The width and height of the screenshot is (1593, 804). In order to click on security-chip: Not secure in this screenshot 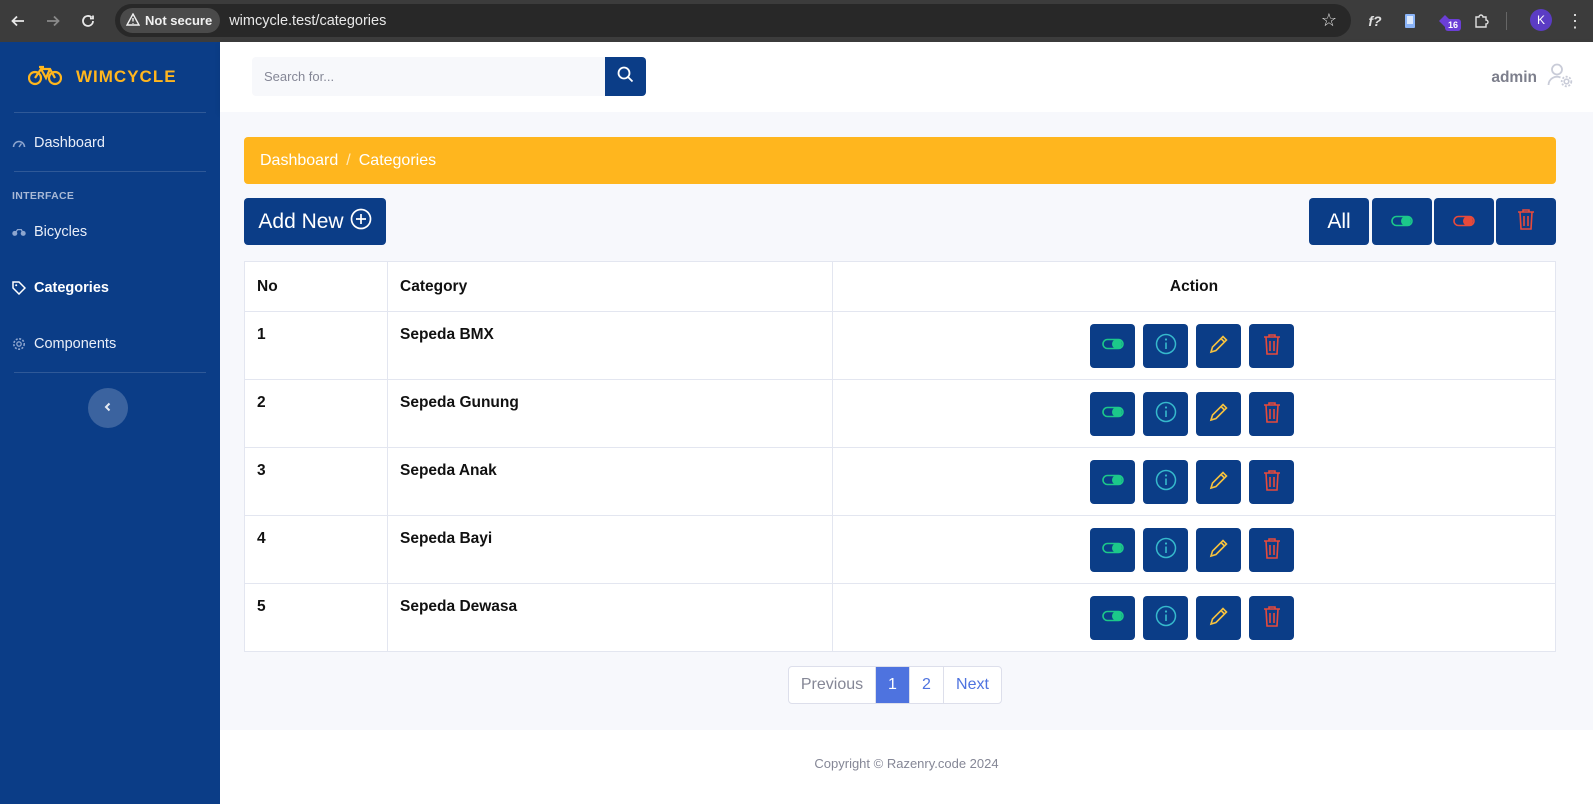, I will do `click(170, 20)`.